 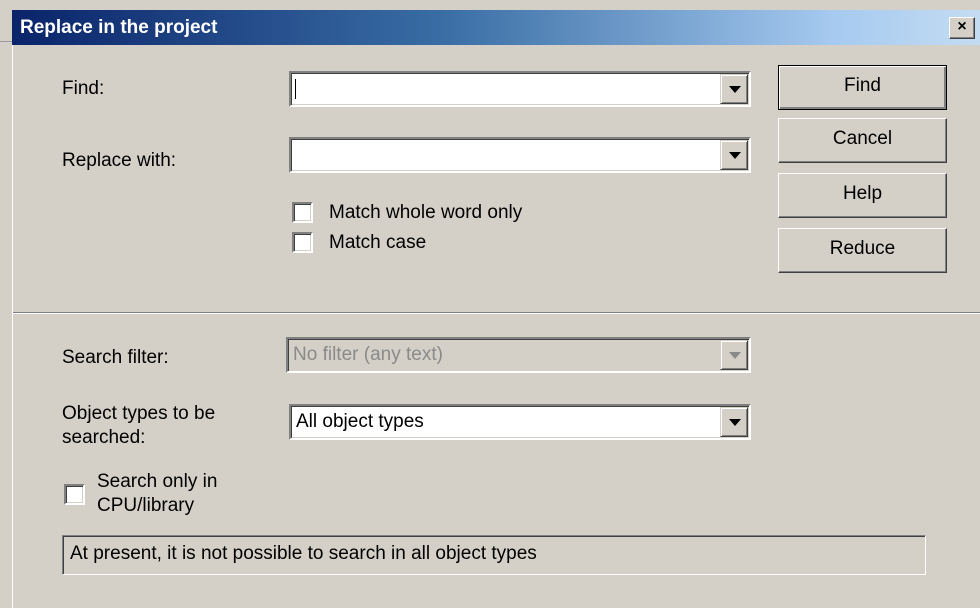 I want to click on object-types-dropdown-button, so click(x=734, y=422).